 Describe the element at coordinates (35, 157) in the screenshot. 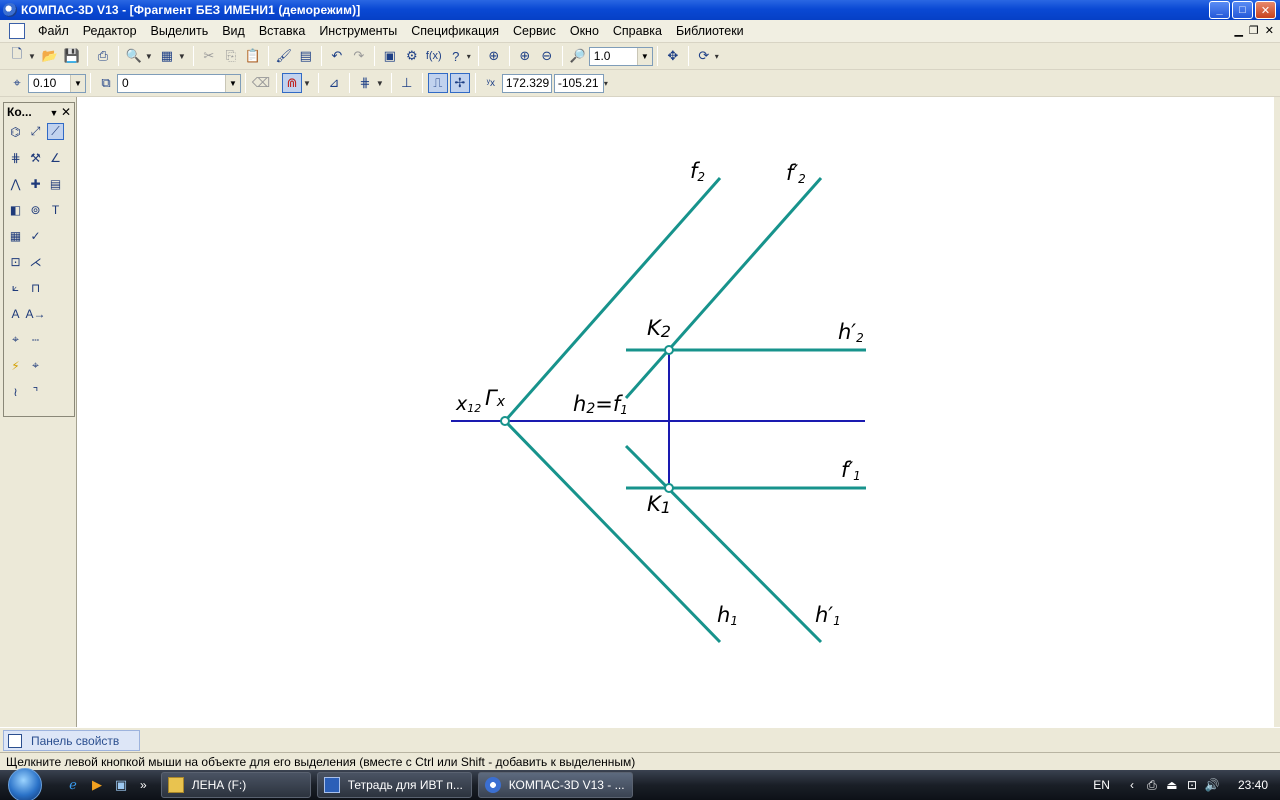

I see `hammer-icon: ⚒` at that location.